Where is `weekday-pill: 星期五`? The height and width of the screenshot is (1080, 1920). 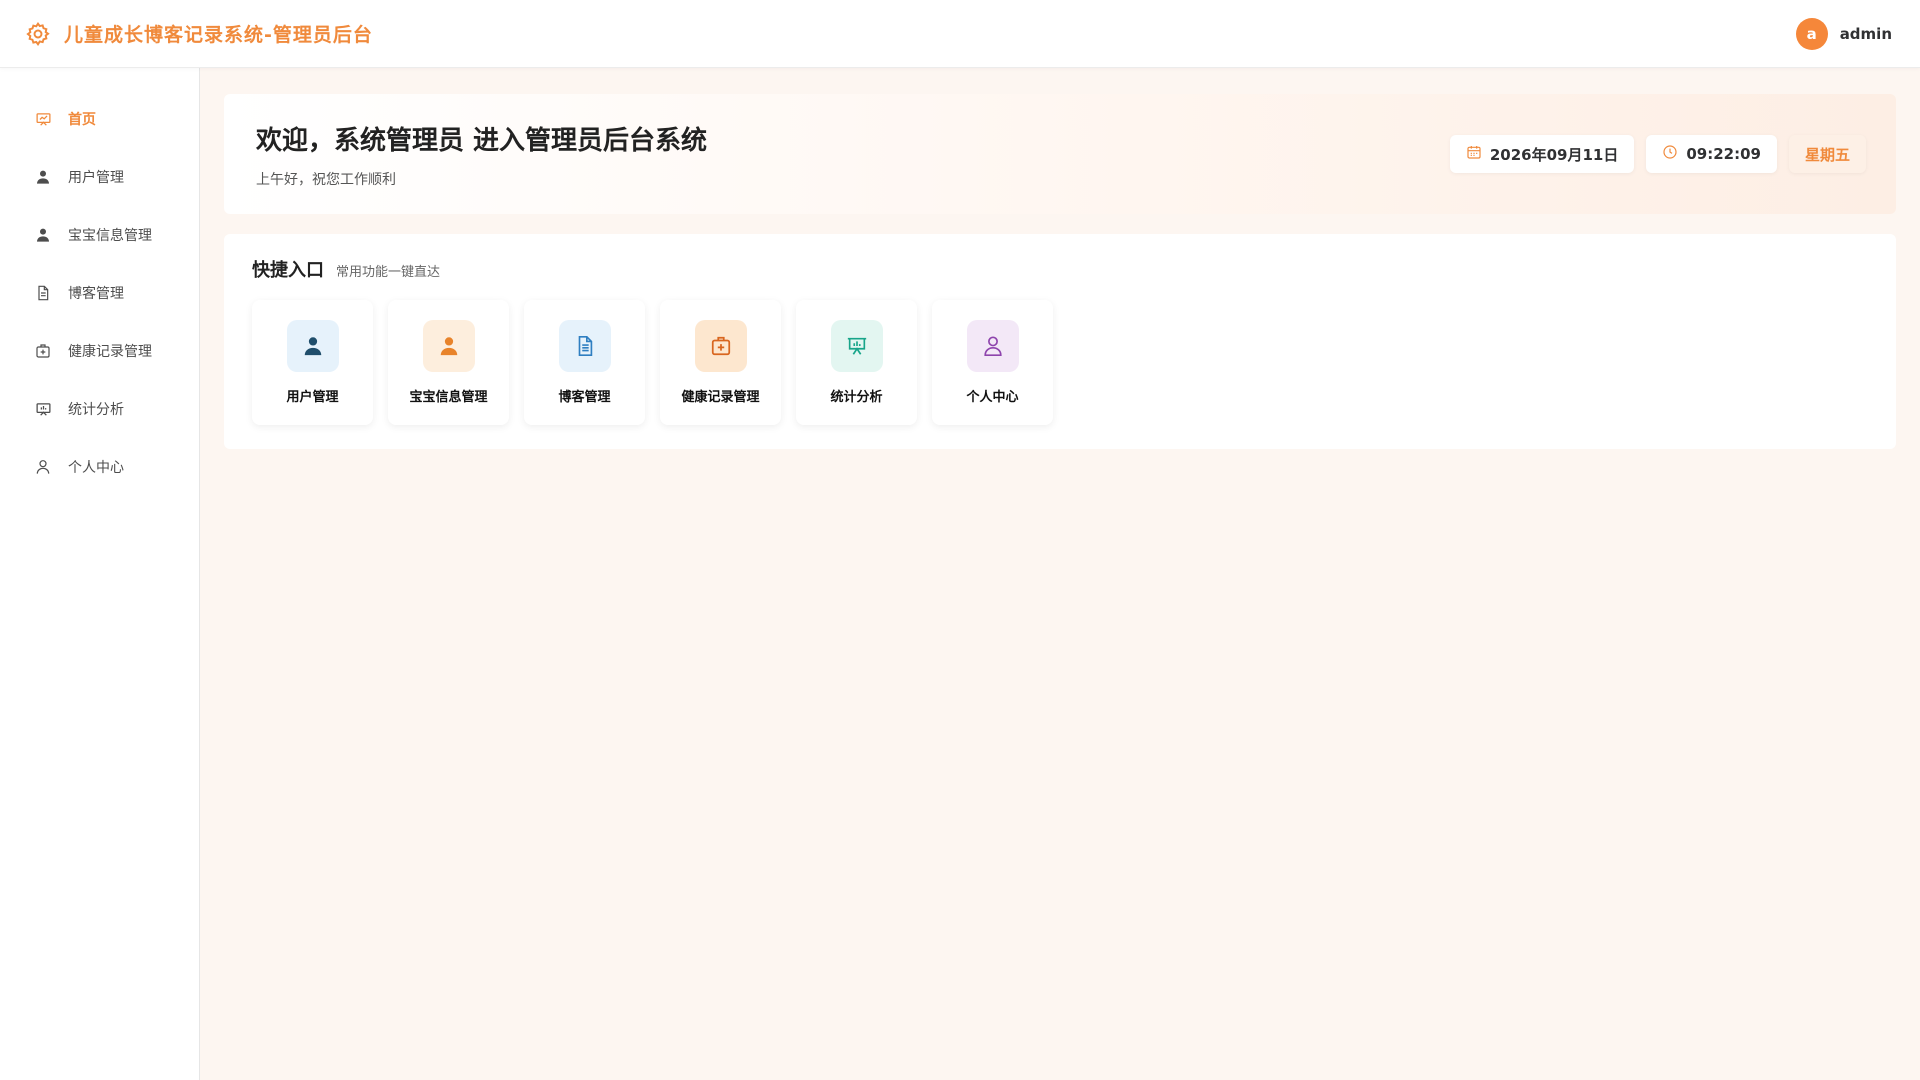 weekday-pill: 星期五 is located at coordinates (1827, 154).